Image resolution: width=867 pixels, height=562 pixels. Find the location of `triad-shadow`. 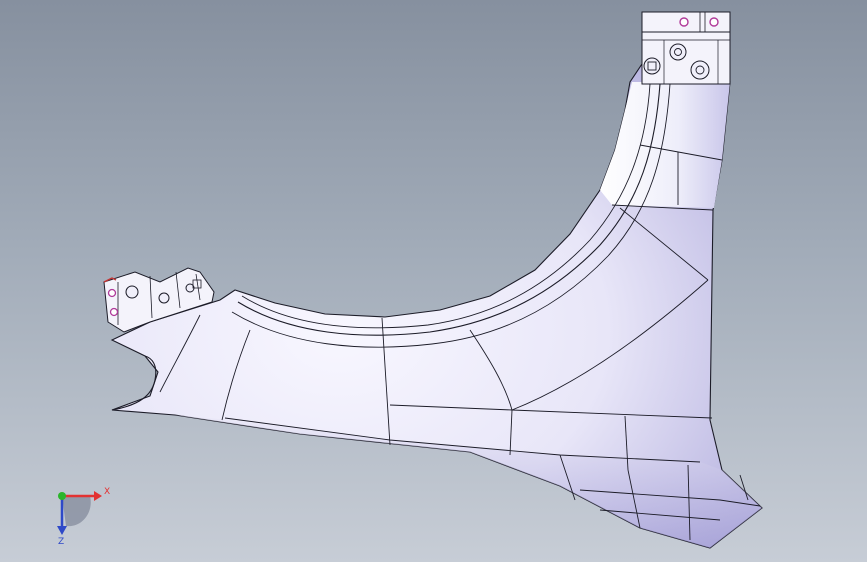

triad-shadow is located at coordinates (76, 511).